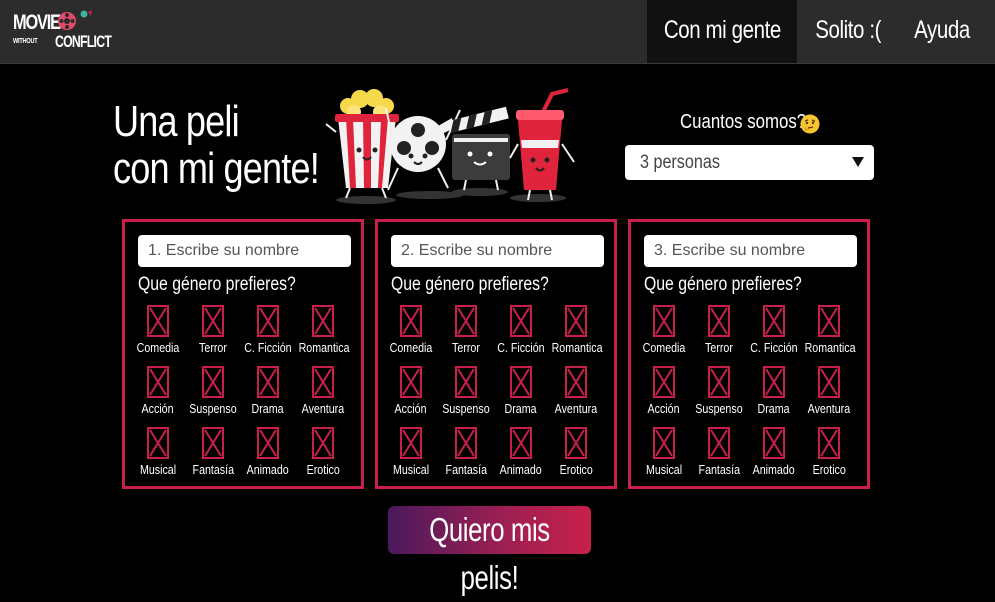 The height and width of the screenshot is (602, 995). I want to click on brand-logo: MOVIE WITHOUT CONFLICT, so click(63, 33).